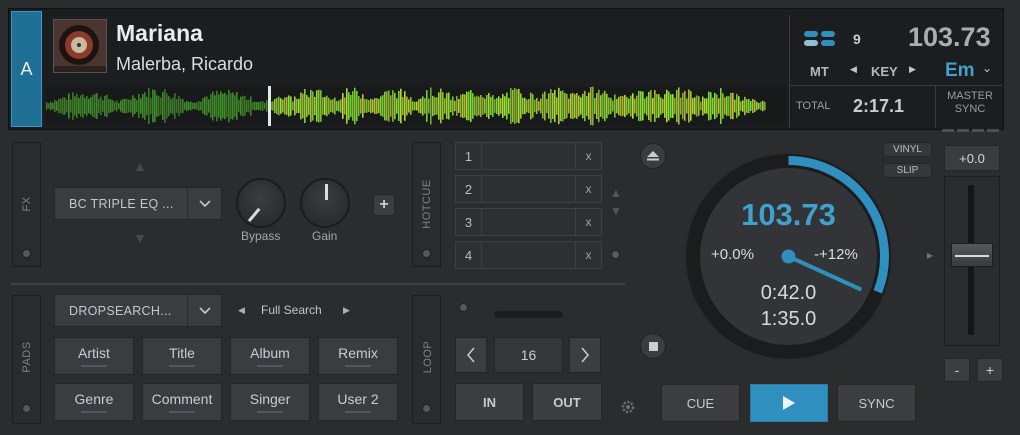  I want to click on play-button, so click(789, 403).